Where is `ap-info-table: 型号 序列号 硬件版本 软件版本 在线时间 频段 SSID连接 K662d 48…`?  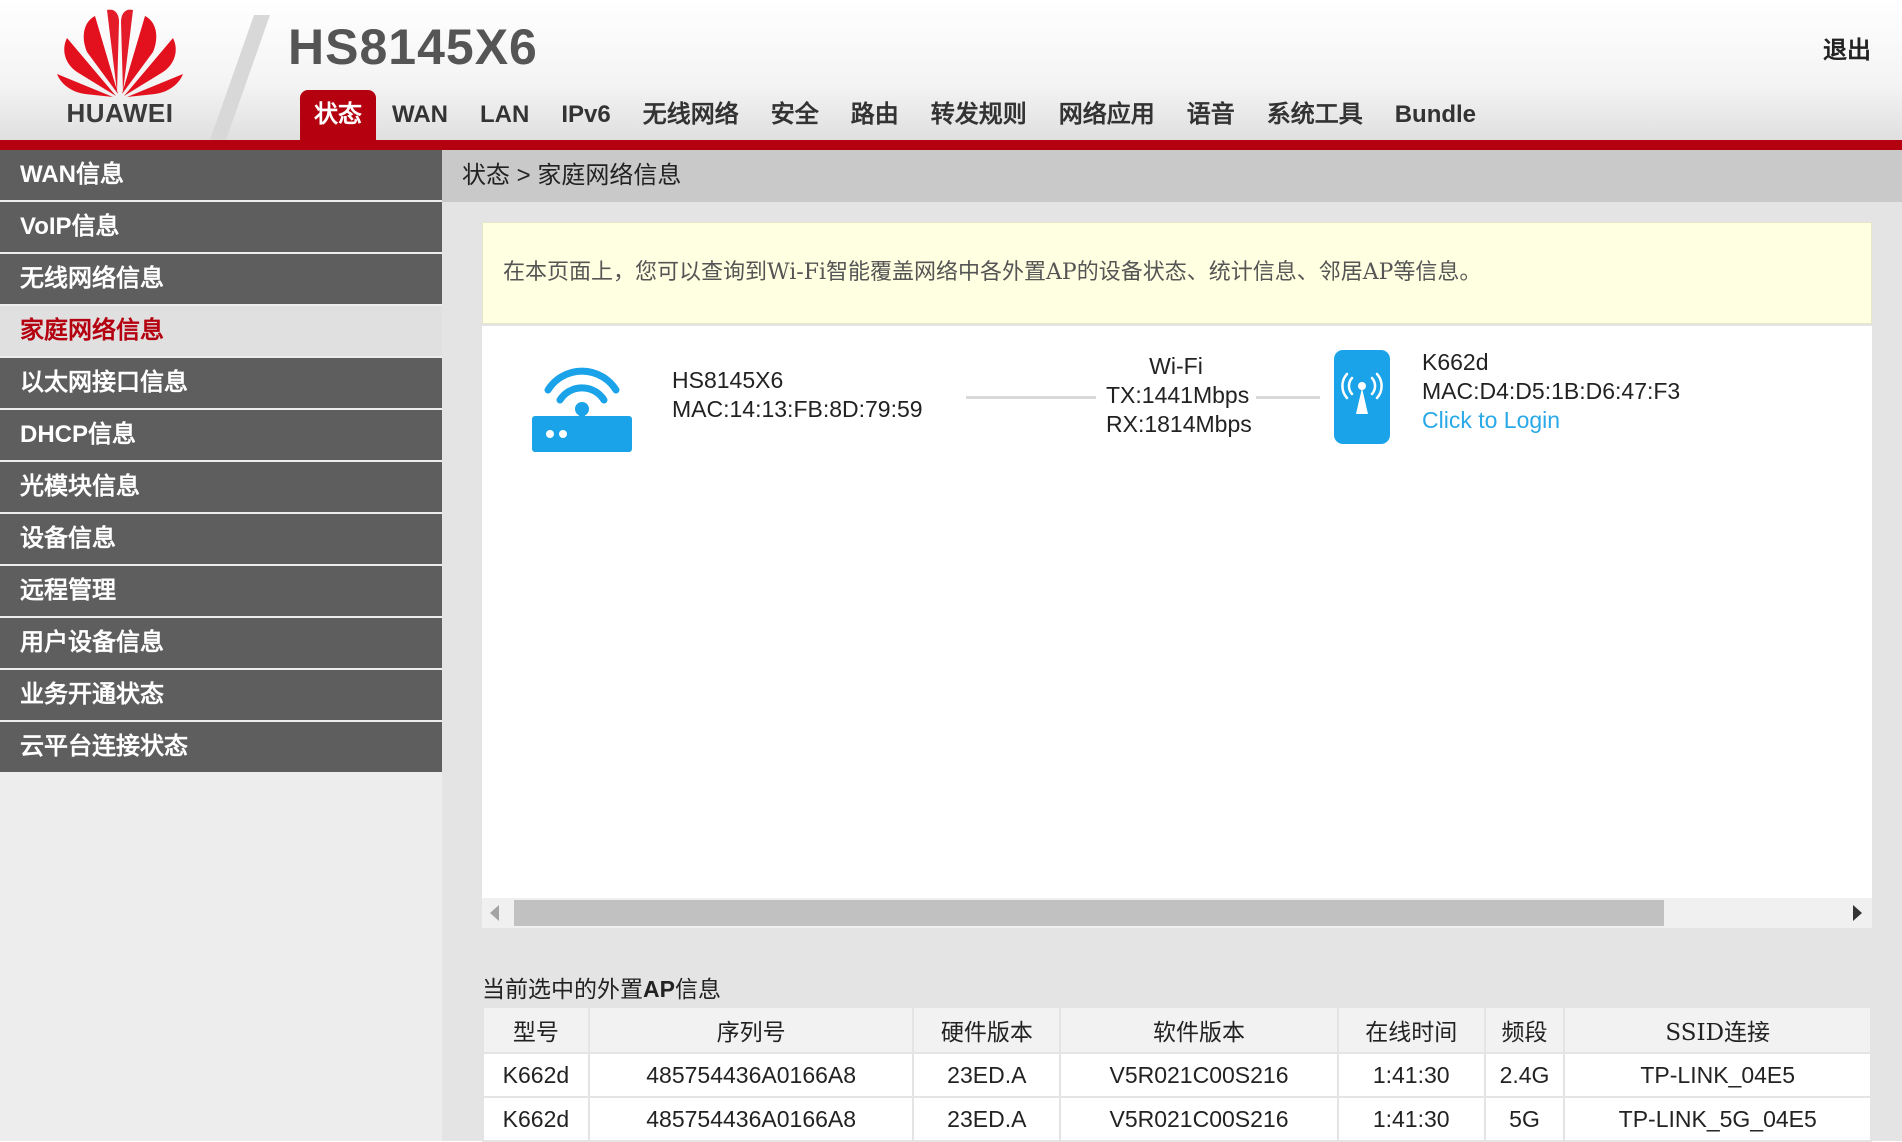 ap-info-table: 型号 序列号 硬件版本 软件版本 在线时间 频段 SSID连接 K662d 48… is located at coordinates (1177, 1074).